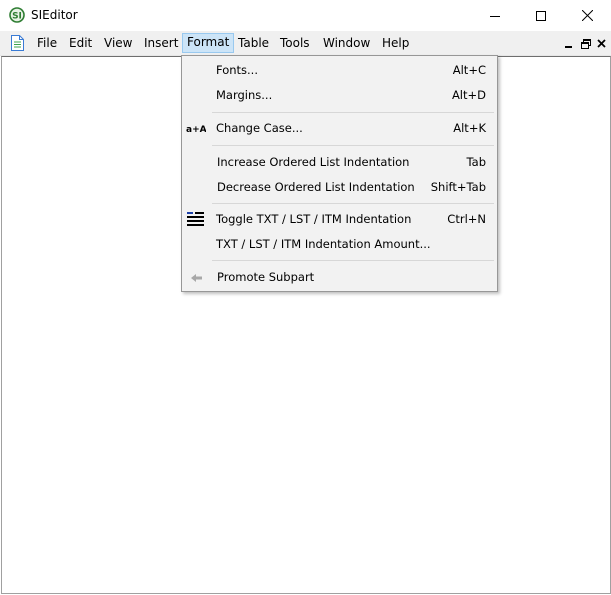  I want to click on menu-help: Help, so click(395, 43).